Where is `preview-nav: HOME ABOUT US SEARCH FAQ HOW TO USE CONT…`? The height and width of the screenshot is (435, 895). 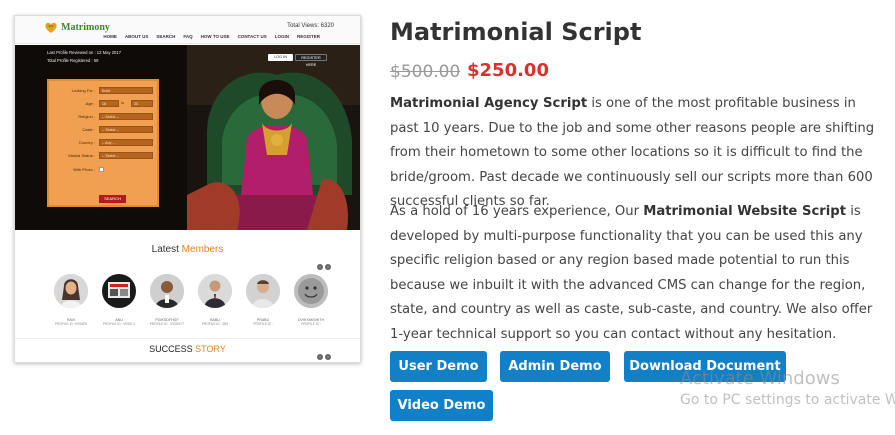 preview-nav: HOME ABOUT US SEARCH FAQ HOW TO USE CONT… is located at coordinates (211, 36).